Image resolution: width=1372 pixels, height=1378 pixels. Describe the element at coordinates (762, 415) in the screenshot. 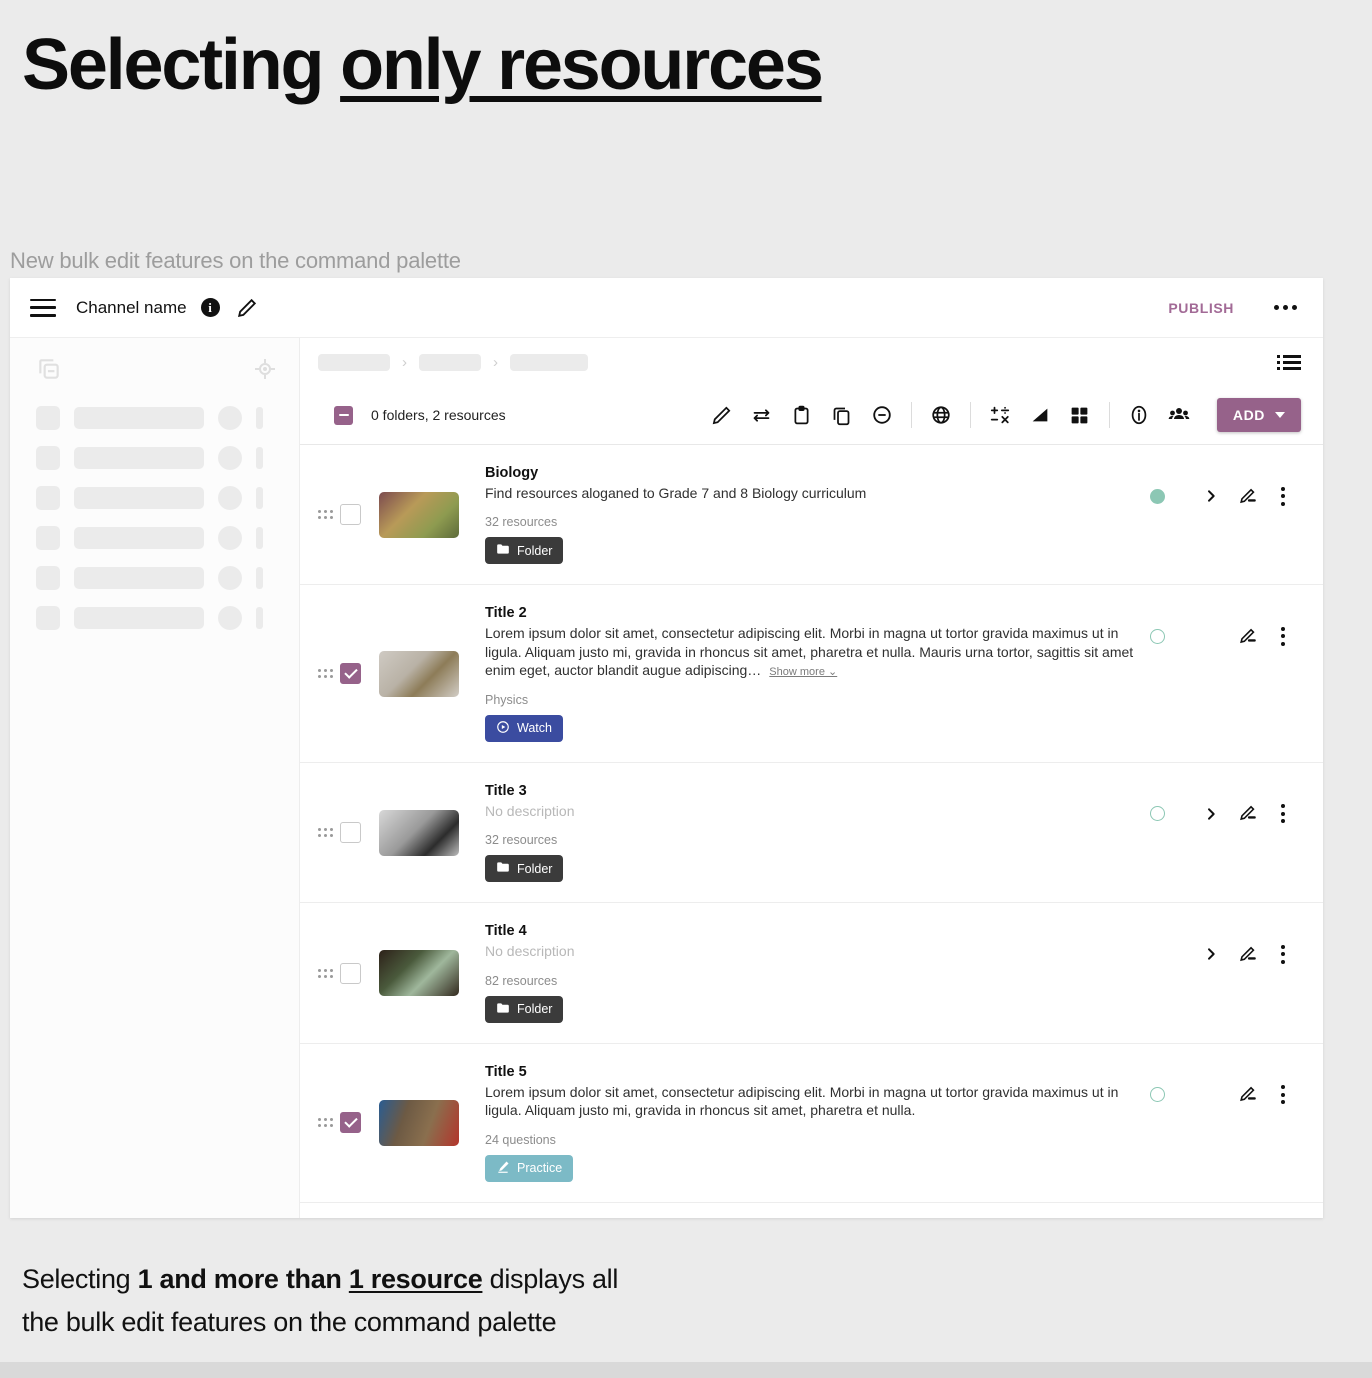

I see `move-icon` at that location.